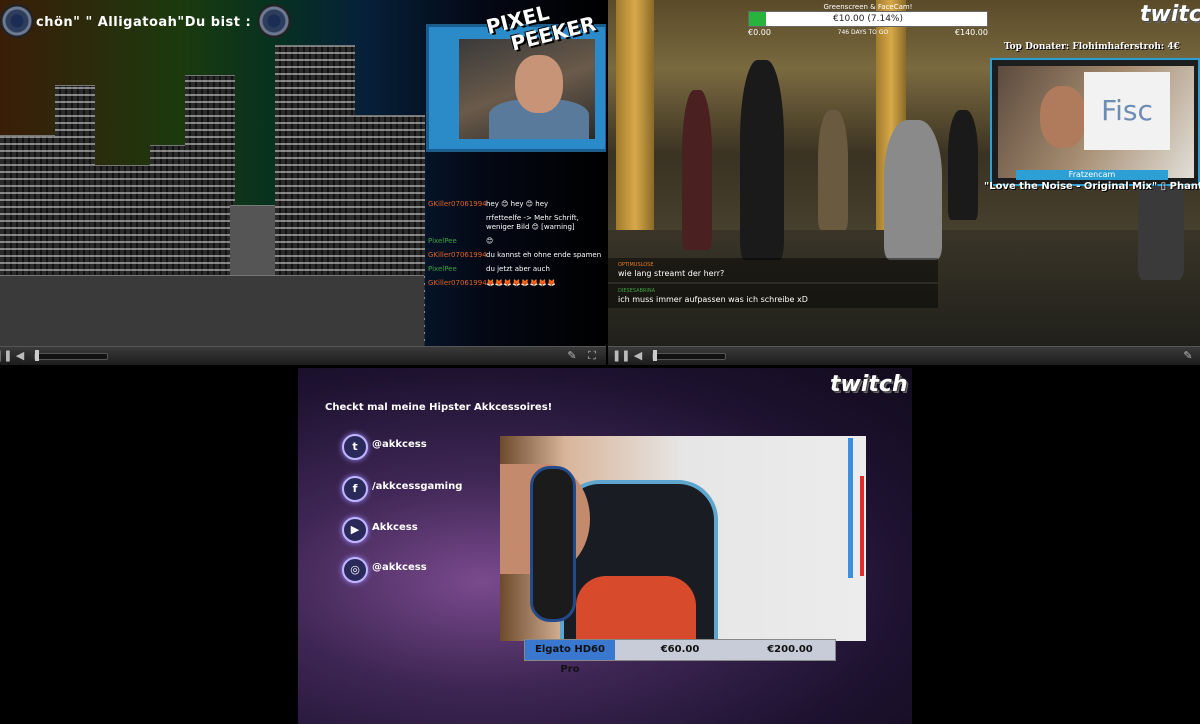  I want to click on chat-row: PixelPee du jetzt aber auch, so click(489, 269).